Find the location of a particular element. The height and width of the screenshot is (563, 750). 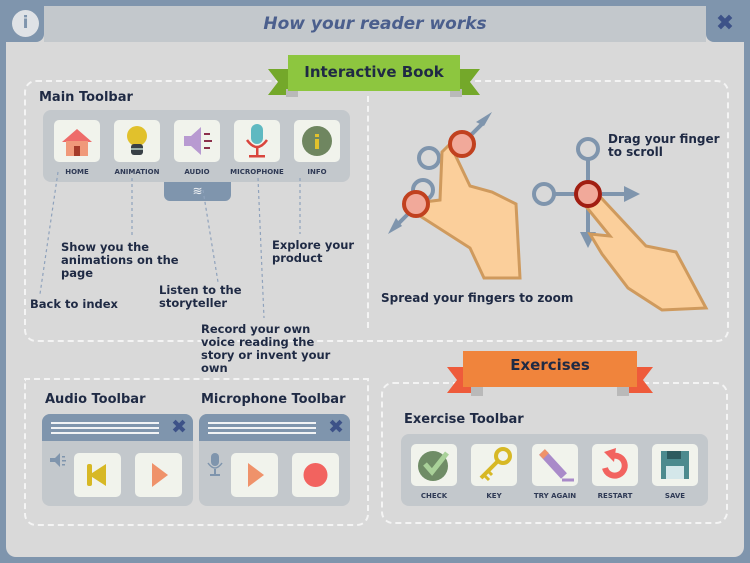

microphone-icon is located at coordinates (215, 464).